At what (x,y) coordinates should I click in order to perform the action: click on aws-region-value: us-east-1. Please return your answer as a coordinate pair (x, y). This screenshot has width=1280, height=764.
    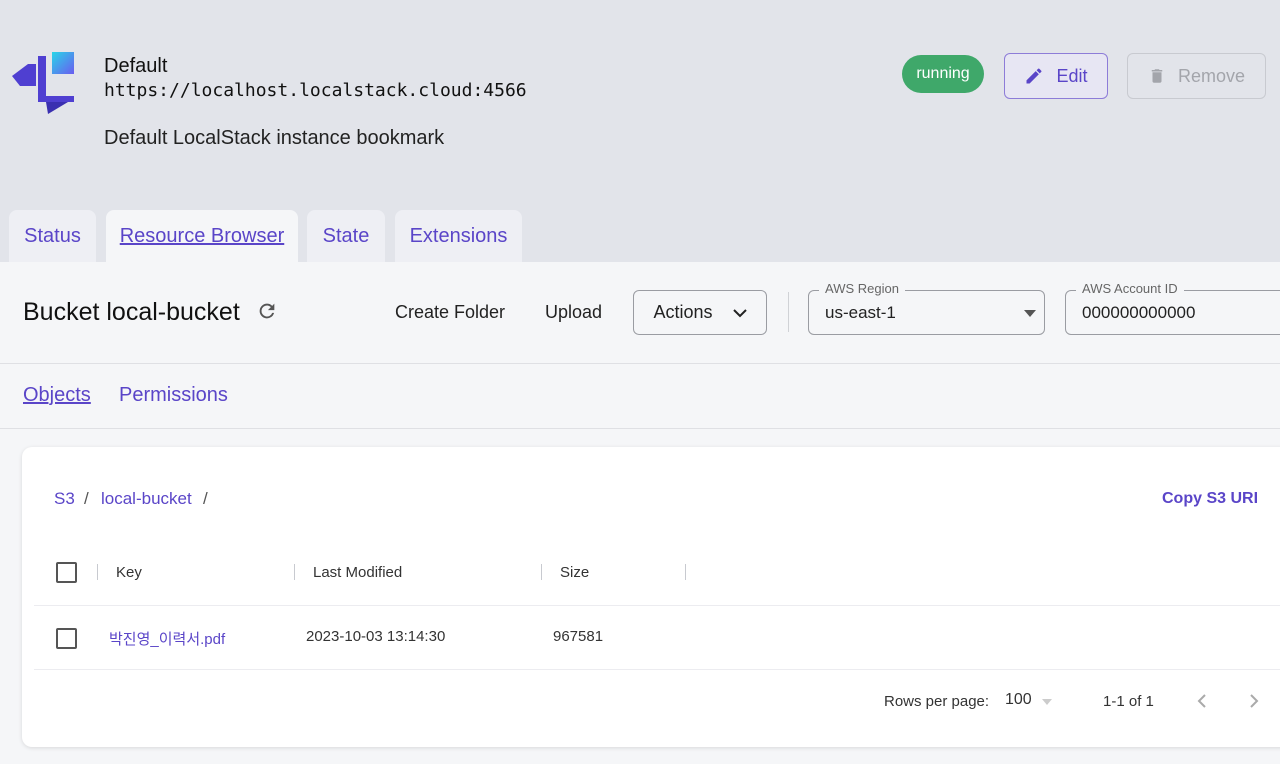
    Looking at the image, I should click on (860, 312).